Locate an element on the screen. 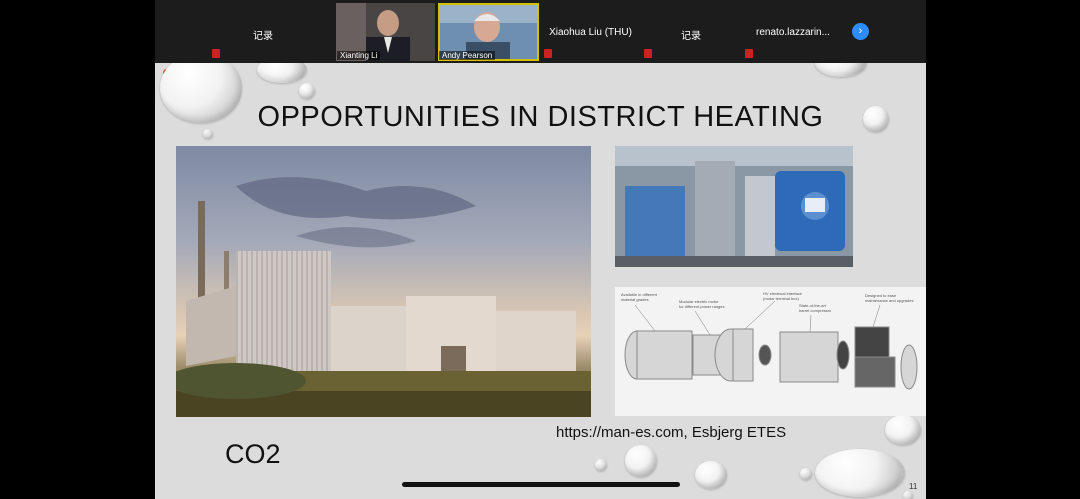 The image size is (1080, 499). next-page-button: › is located at coordinates (860, 31).